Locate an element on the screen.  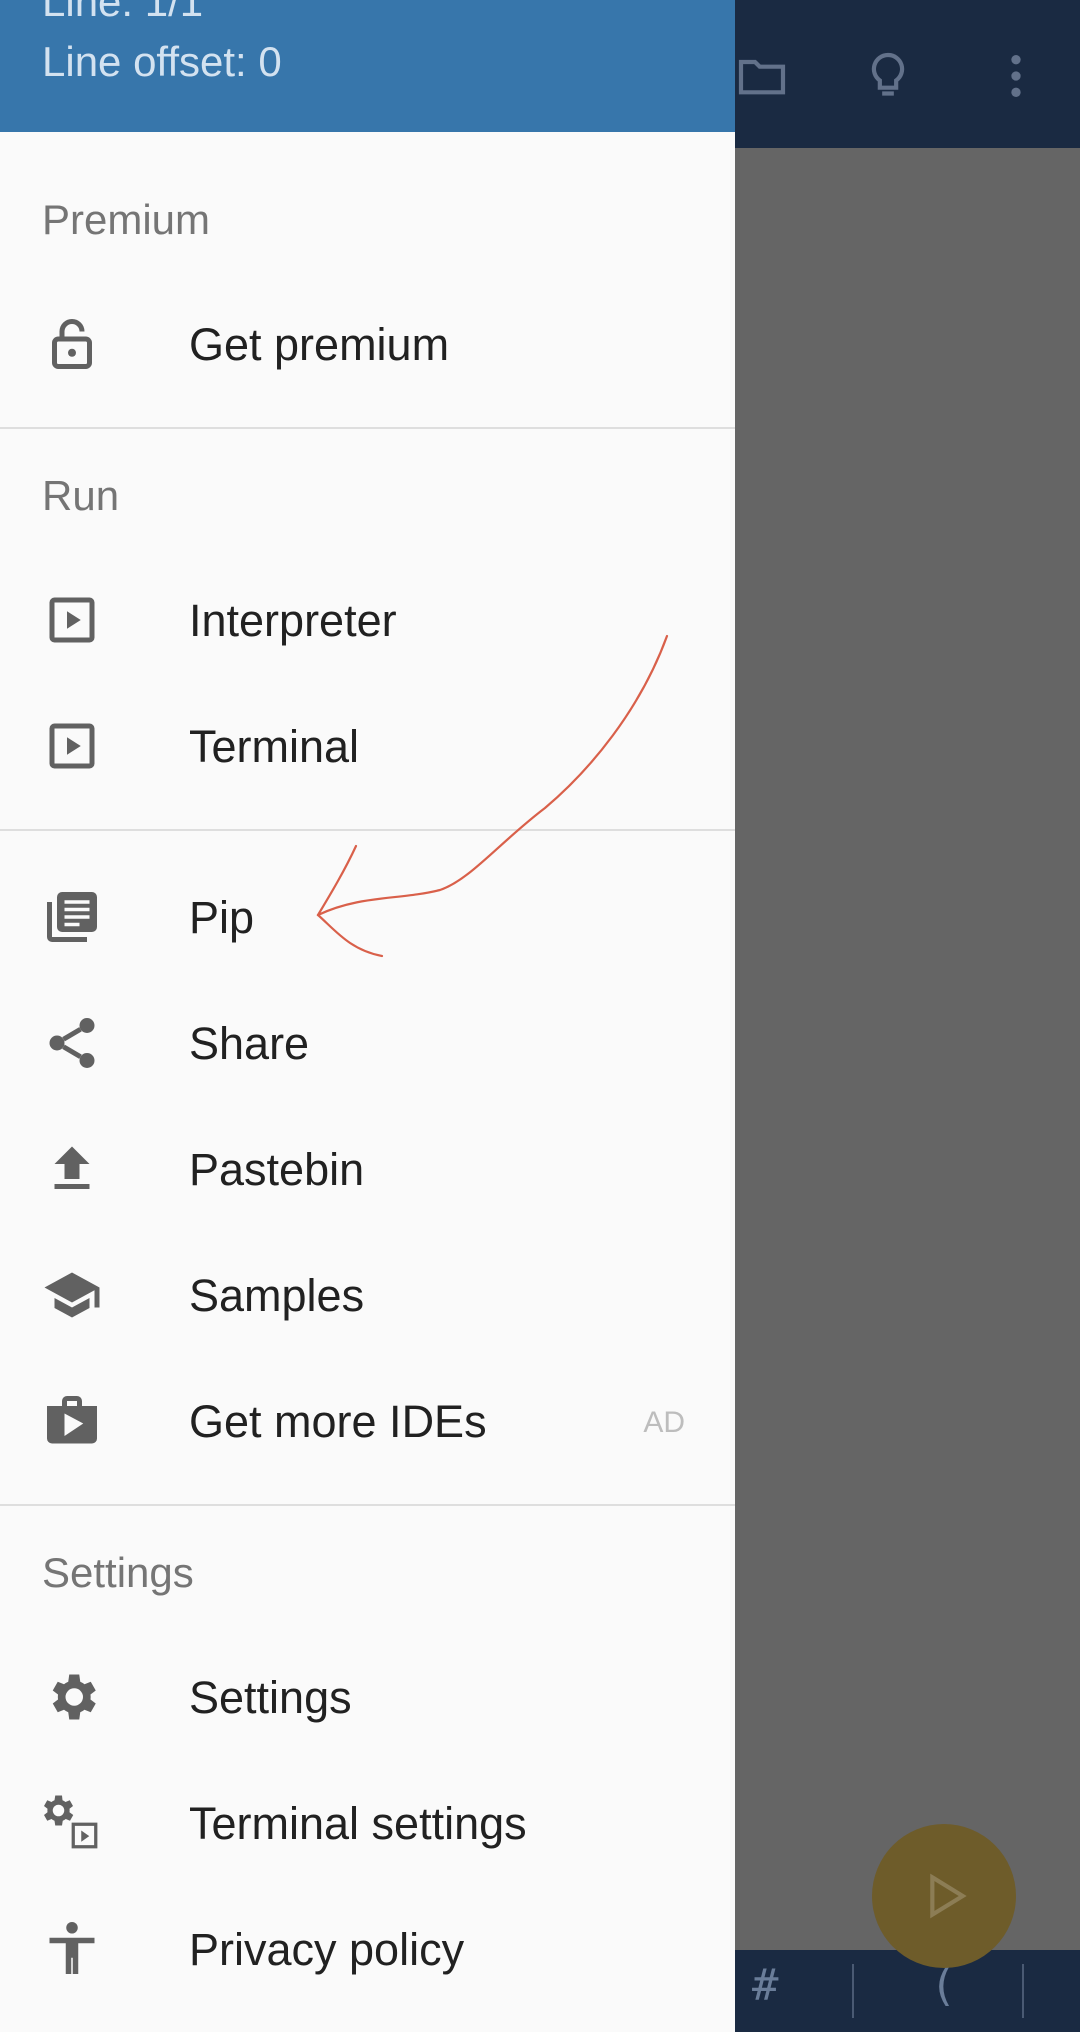
menu-item-pip: Pip is located at coordinates (367, 917).